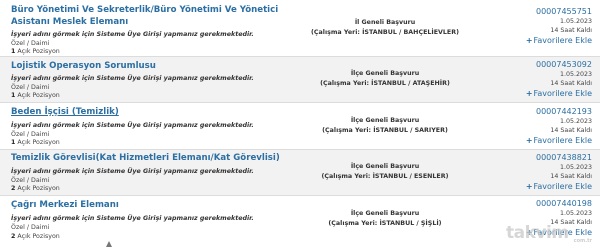  What do you see at coordinates (109, 244) in the screenshot?
I see `mouse-cursor-icon` at bounding box center [109, 244].